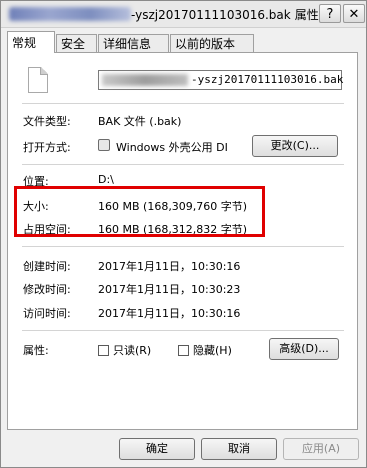 This screenshot has width=367, height=468. Describe the element at coordinates (212, 350) in the screenshot. I see `hidden-label: 隐藏(H)` at that location.